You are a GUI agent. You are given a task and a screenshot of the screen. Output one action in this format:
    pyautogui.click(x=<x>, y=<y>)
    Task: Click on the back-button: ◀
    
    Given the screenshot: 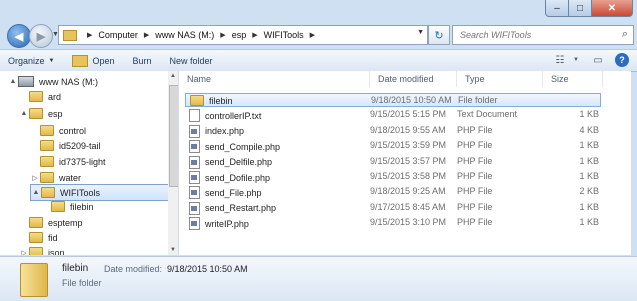 What is the action you would take?
    pyautogui.click(x=19, y=36)
    